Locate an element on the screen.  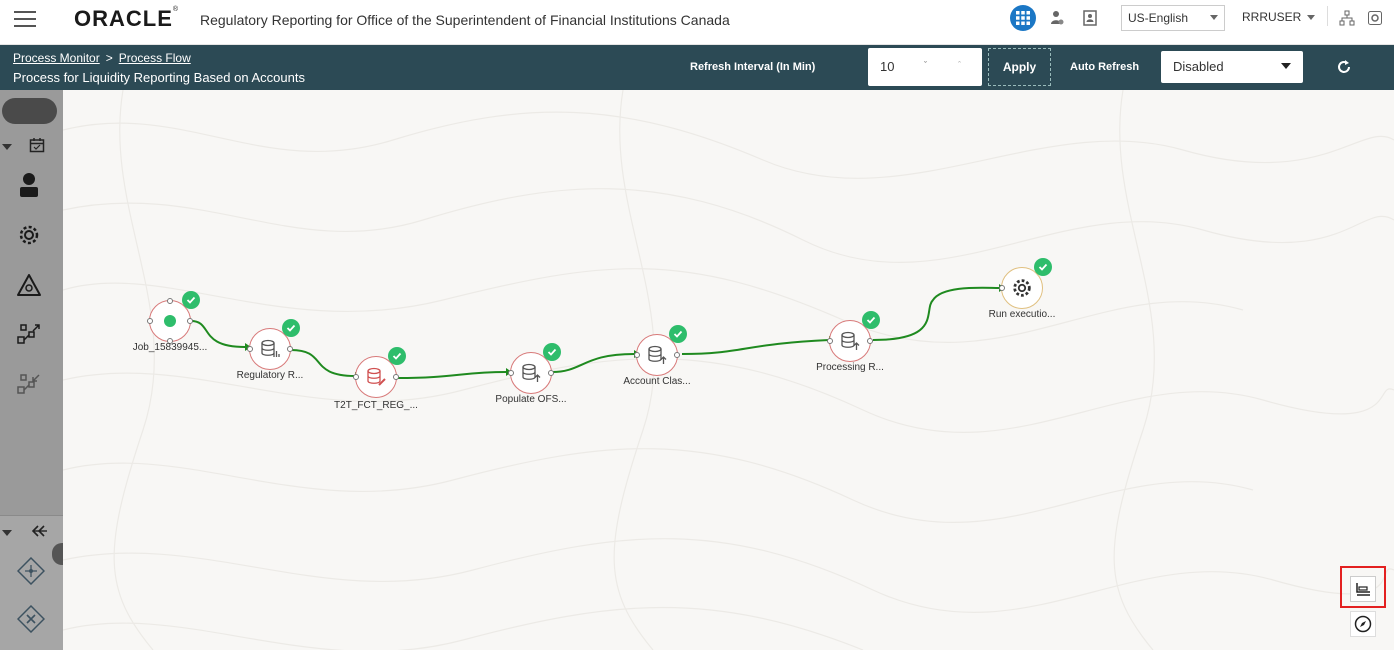
breadcrumb-process-flow: Process Flow is located at coordinates (155, 58).